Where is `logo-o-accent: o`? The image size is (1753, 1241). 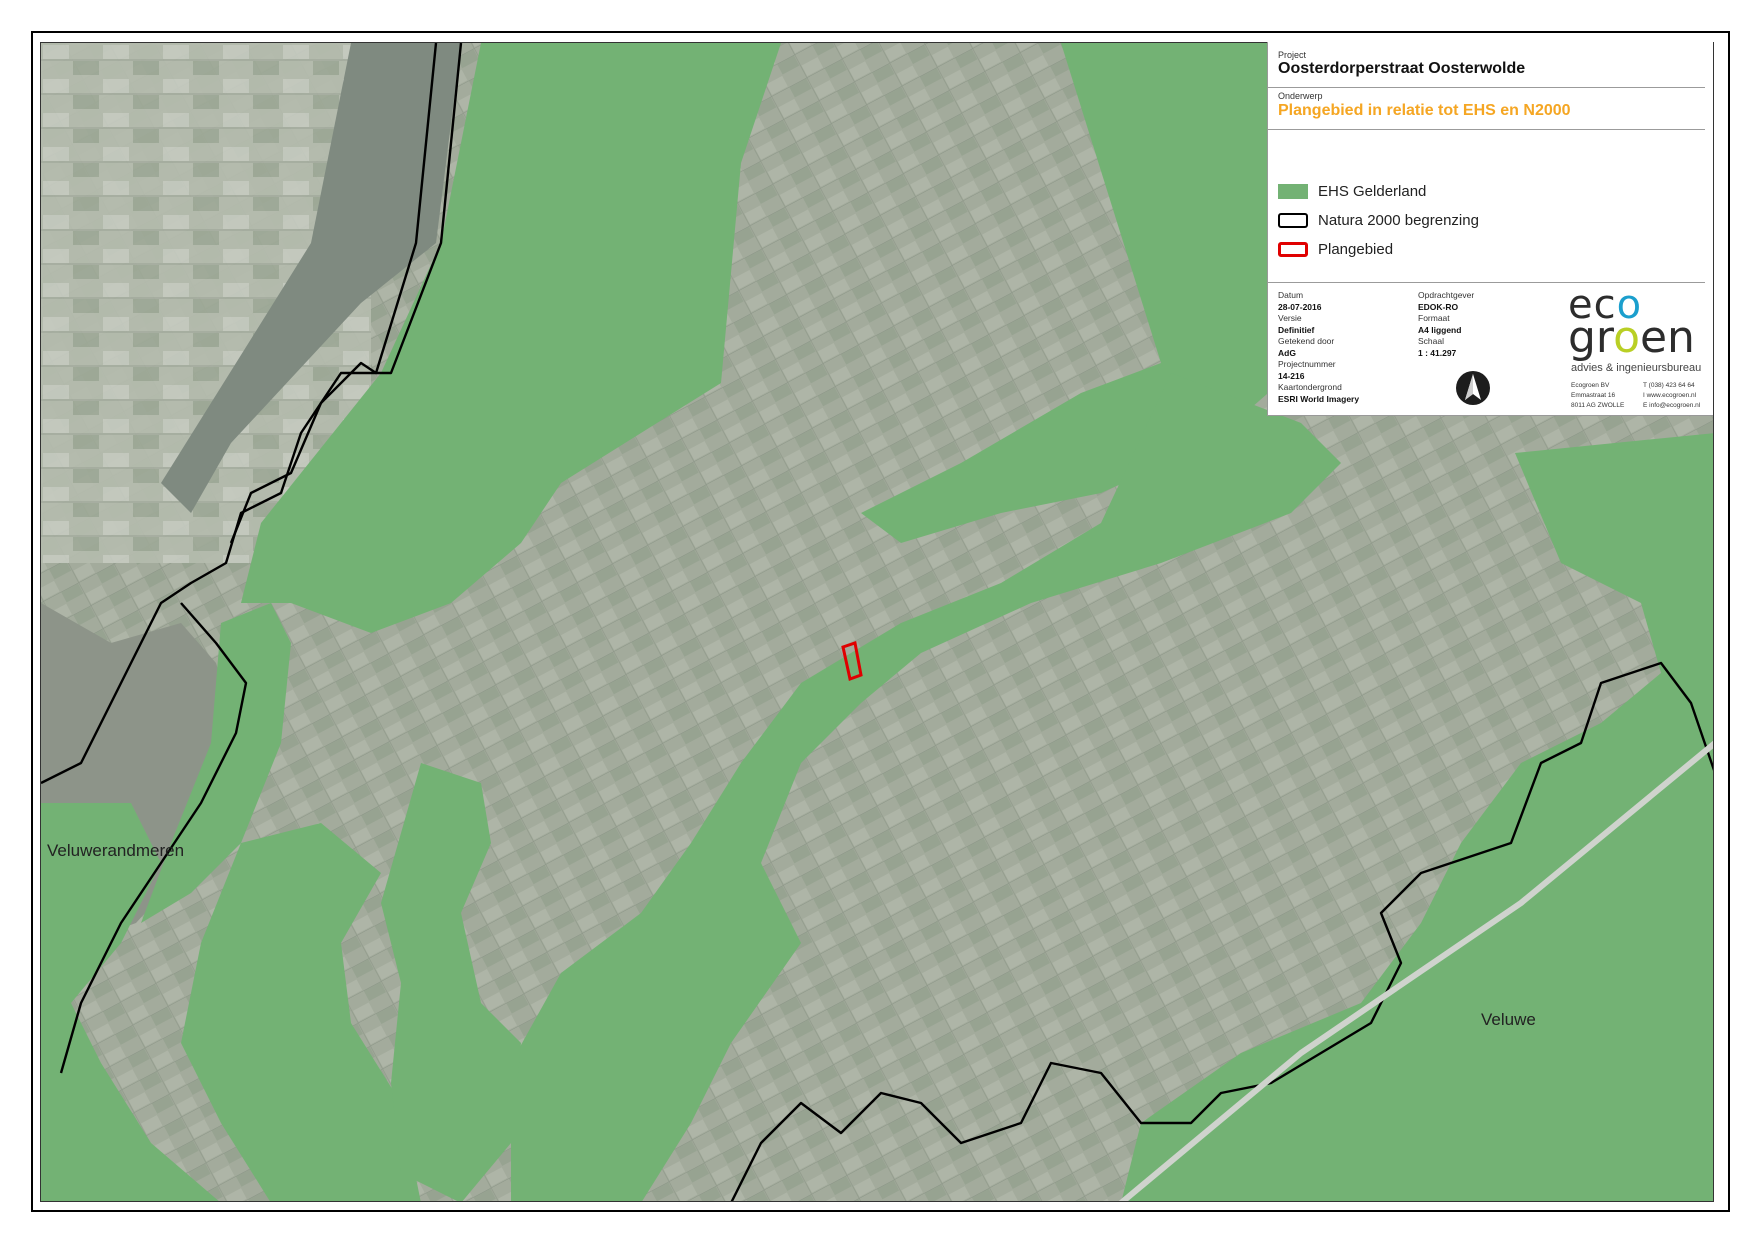
logo-o-accent: o is located at coordinates (1626, 337).